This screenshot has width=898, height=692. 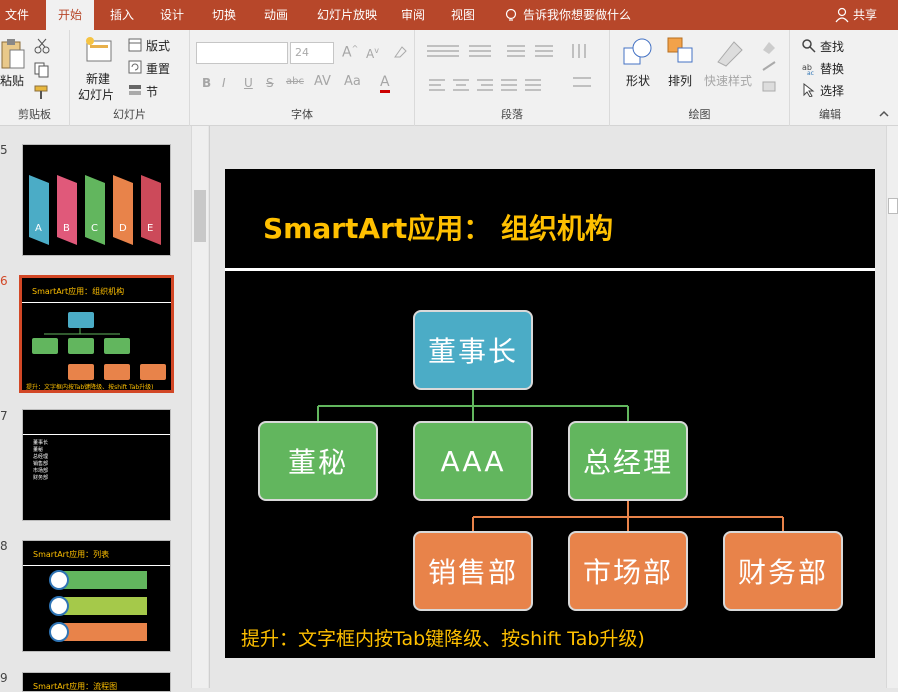 What do you see at coordinates (152, 91) in the screenshot?
I see `section-button: 节` at bounding box center [152, 91].